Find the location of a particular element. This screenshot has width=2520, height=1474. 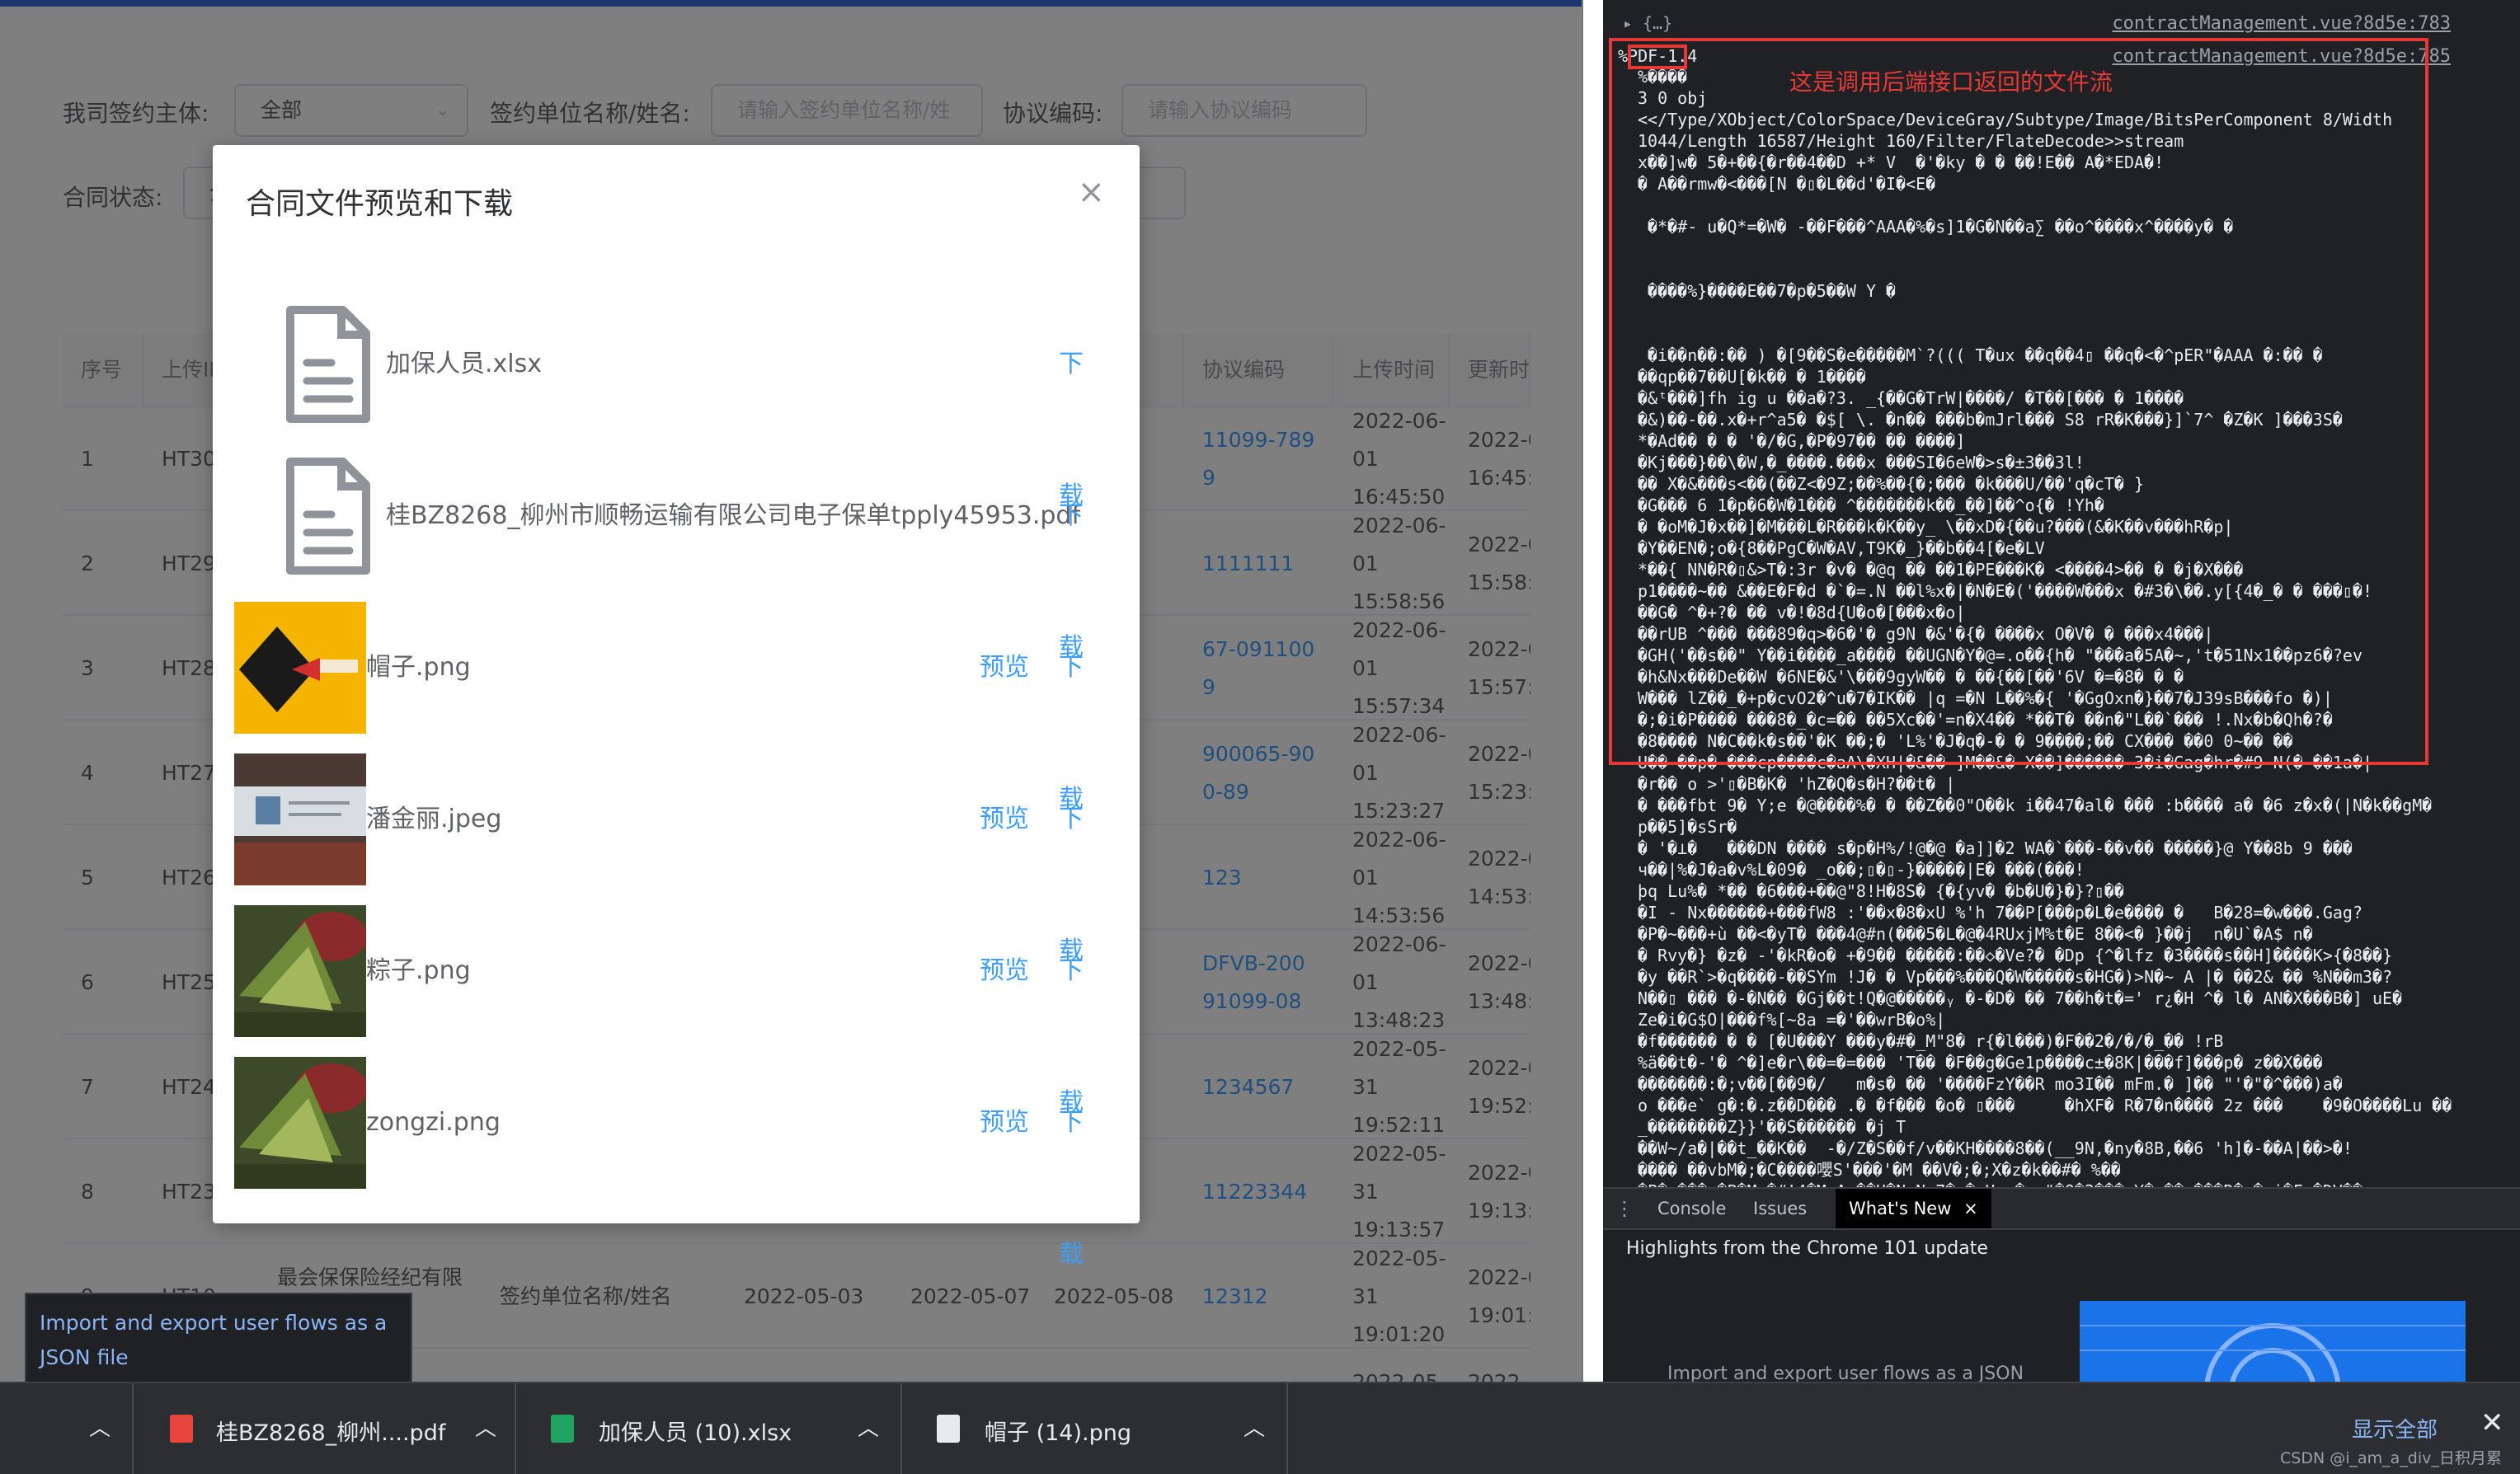

whats-new-heading: Highlights from the Chrome 101 update is located at coordinates (1807, 1248).